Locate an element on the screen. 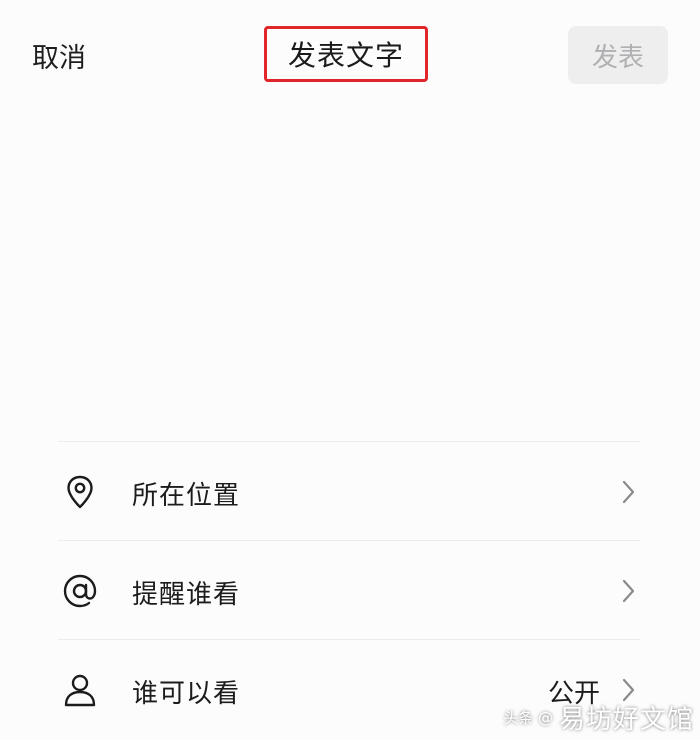 This screenshot has height=740, width=700. option-label: 所在位置 is located at coordinates (186, 496).